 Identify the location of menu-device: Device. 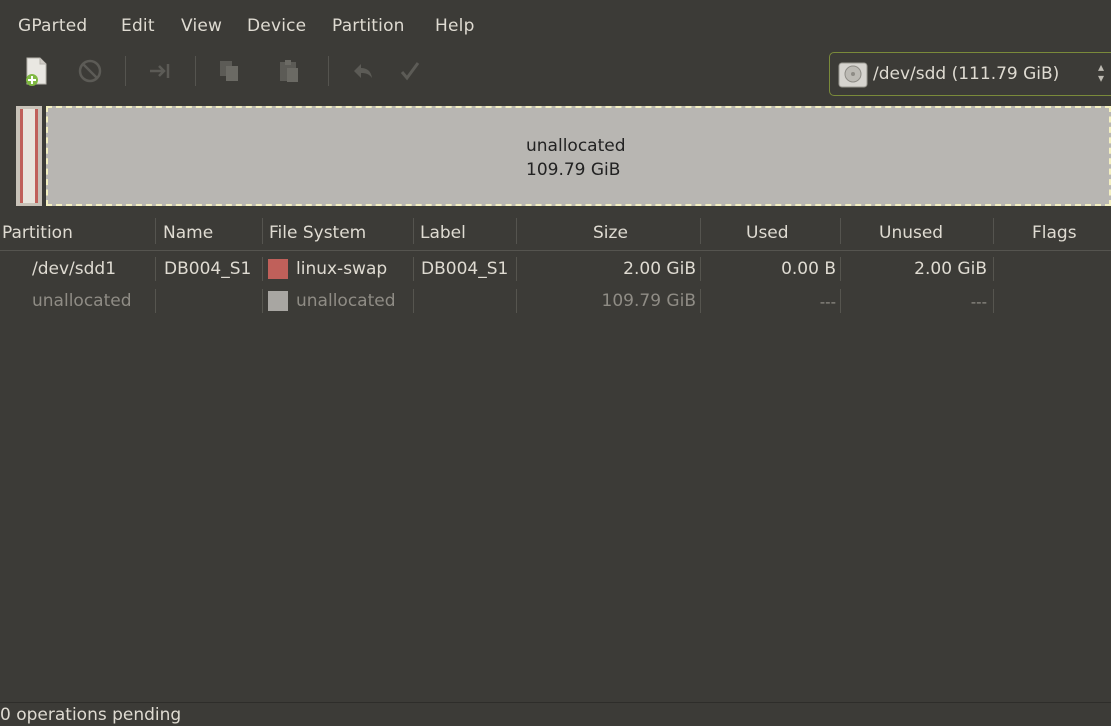
(276, 26).